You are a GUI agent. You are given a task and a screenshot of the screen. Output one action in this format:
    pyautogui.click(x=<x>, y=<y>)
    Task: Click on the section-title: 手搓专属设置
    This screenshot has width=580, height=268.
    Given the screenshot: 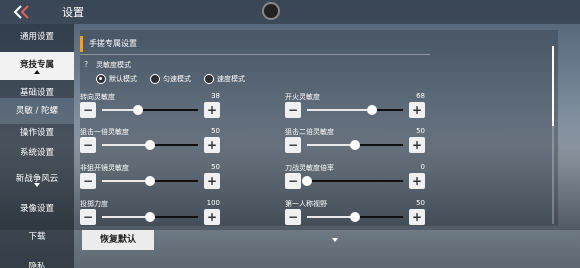 What is the action you would take?
    pyautogui.click(x=255, y=44)
    